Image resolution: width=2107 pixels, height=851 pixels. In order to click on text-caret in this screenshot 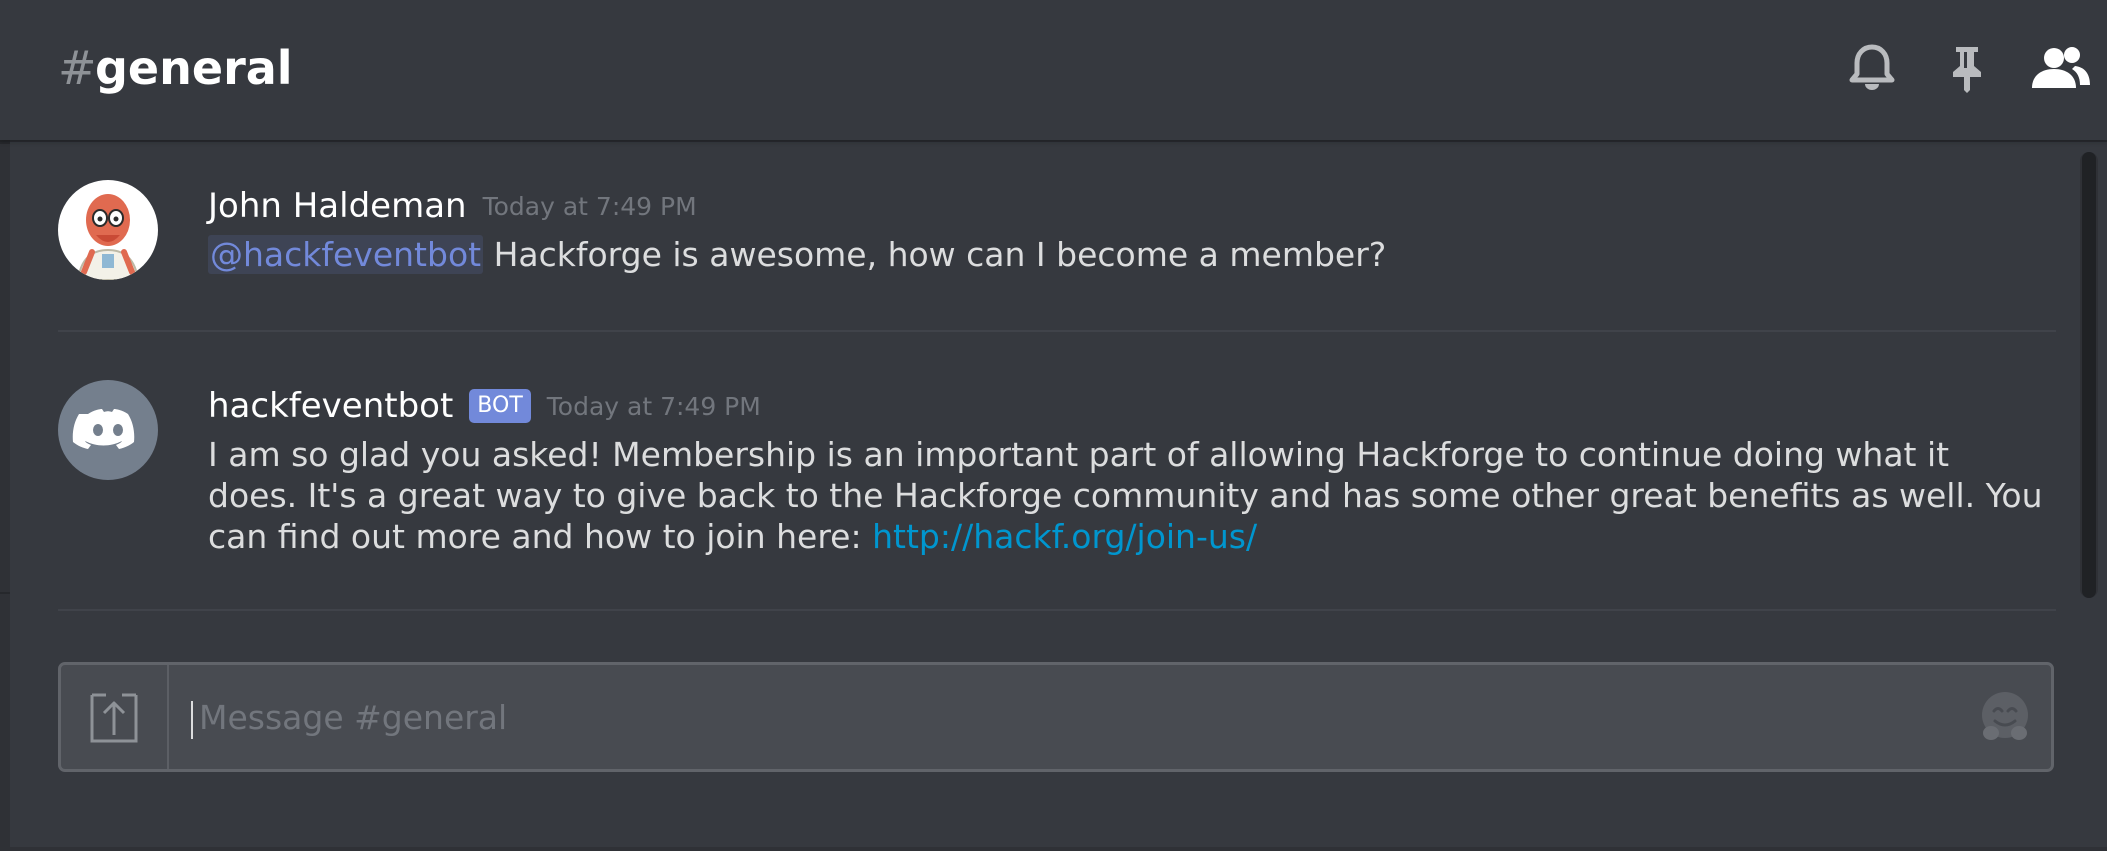, I will do `click(192, 720)`.